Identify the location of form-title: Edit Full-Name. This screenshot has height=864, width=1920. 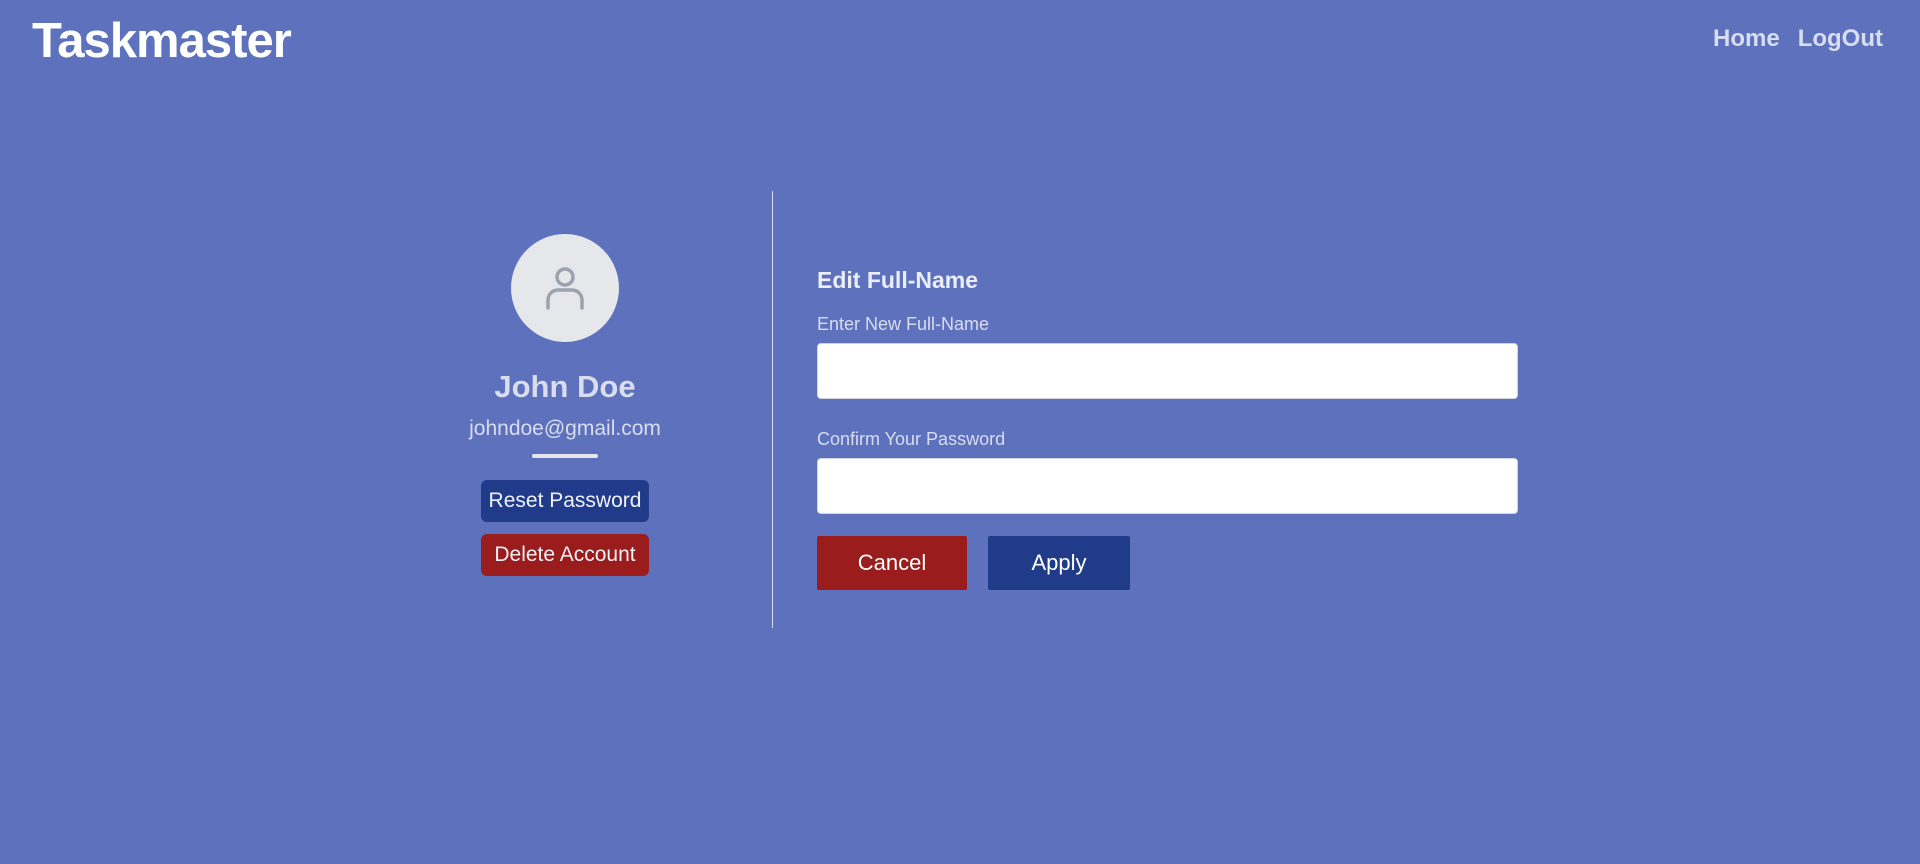
(898, 280).